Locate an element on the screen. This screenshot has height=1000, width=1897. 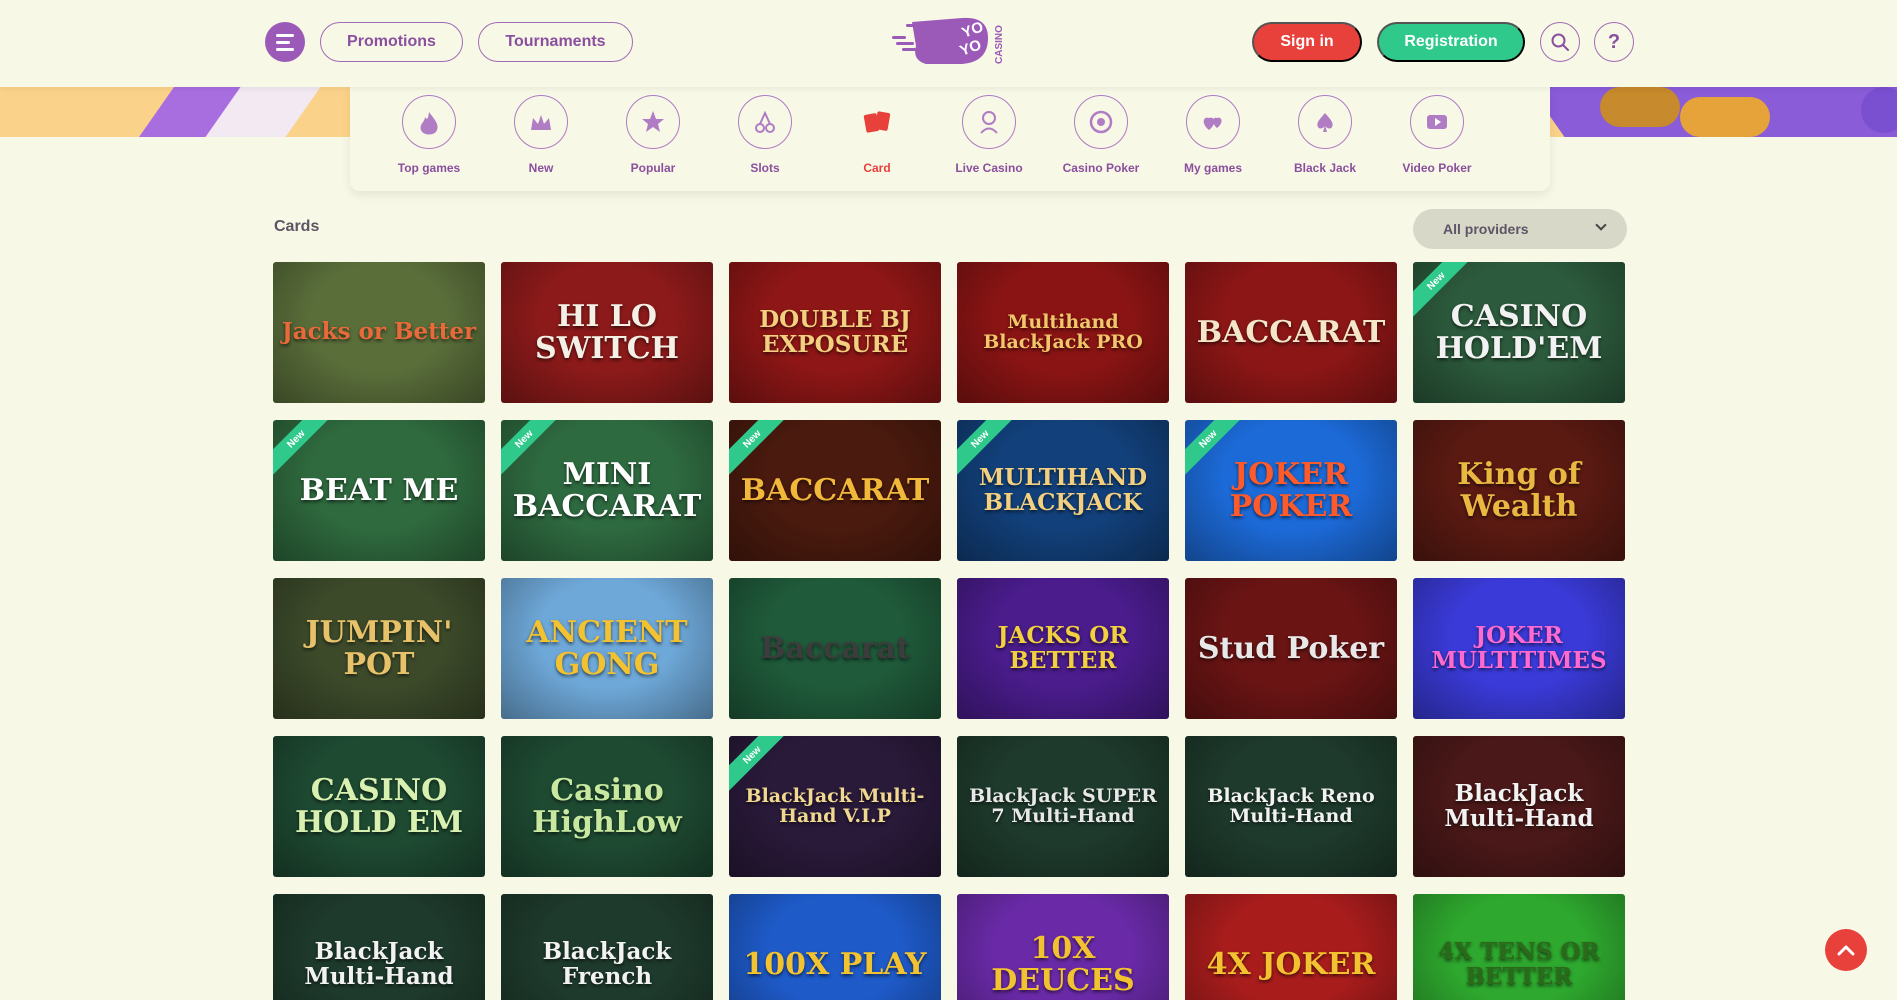
category-casino-poker: Casino Poker is located at coordinates (1101, 140).